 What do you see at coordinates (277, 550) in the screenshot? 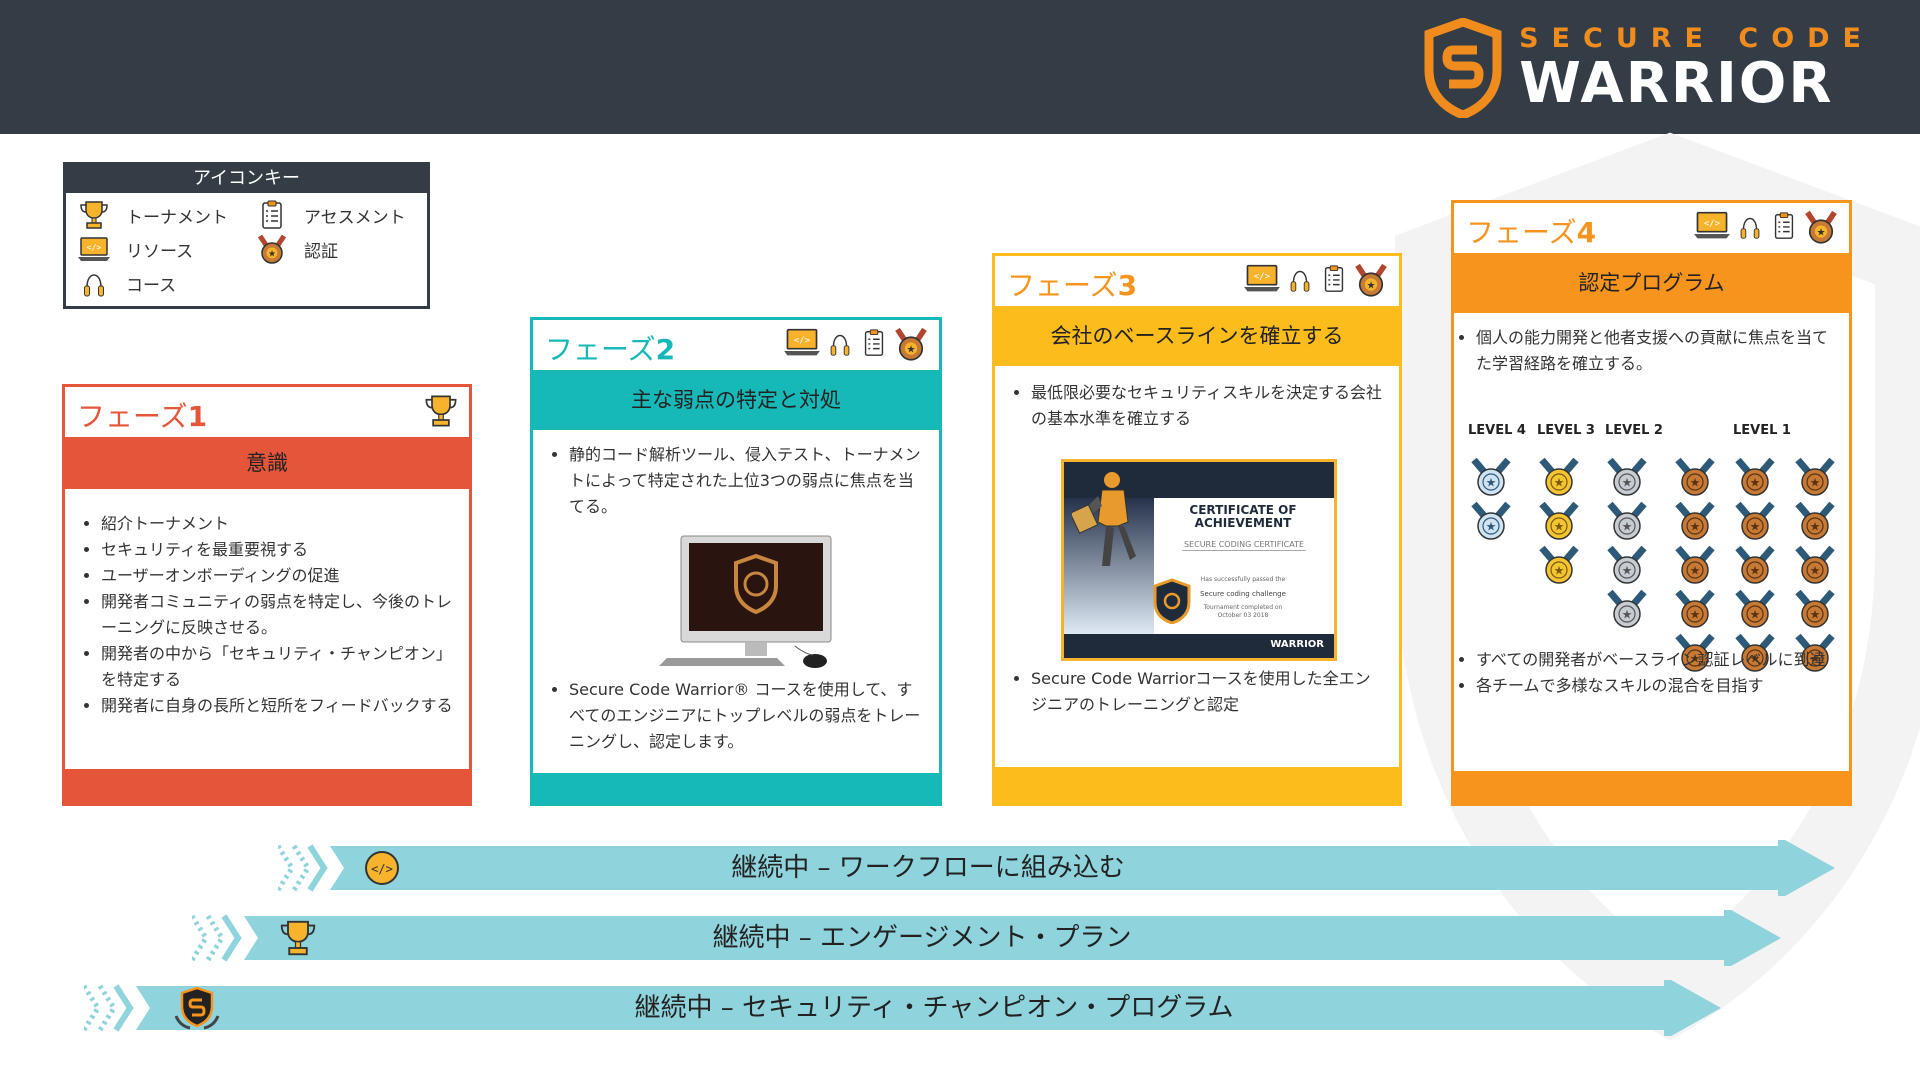
I see `bullet-item: セキュリティを最重要視する` at bounding box center [277, 550].